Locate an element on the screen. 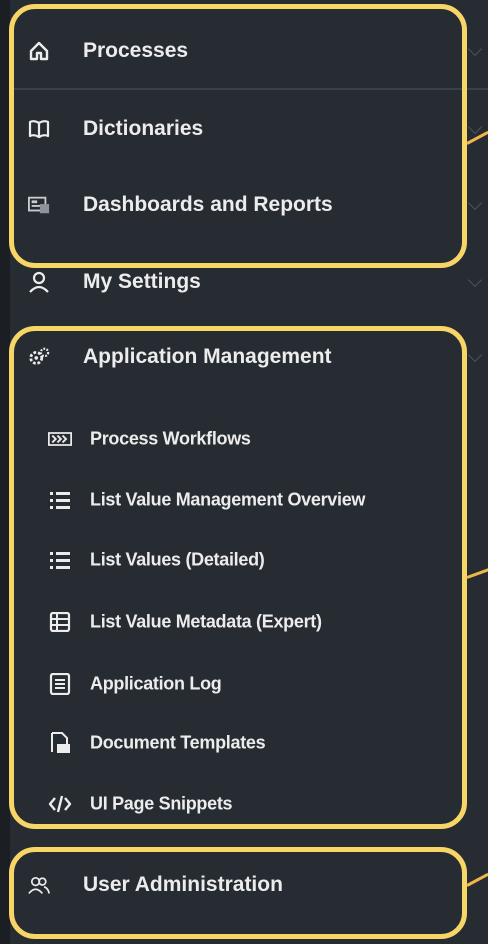 The width and height of the screenshot is (488, 944). highlight-box-bottom is located at coordinates (238, 893).